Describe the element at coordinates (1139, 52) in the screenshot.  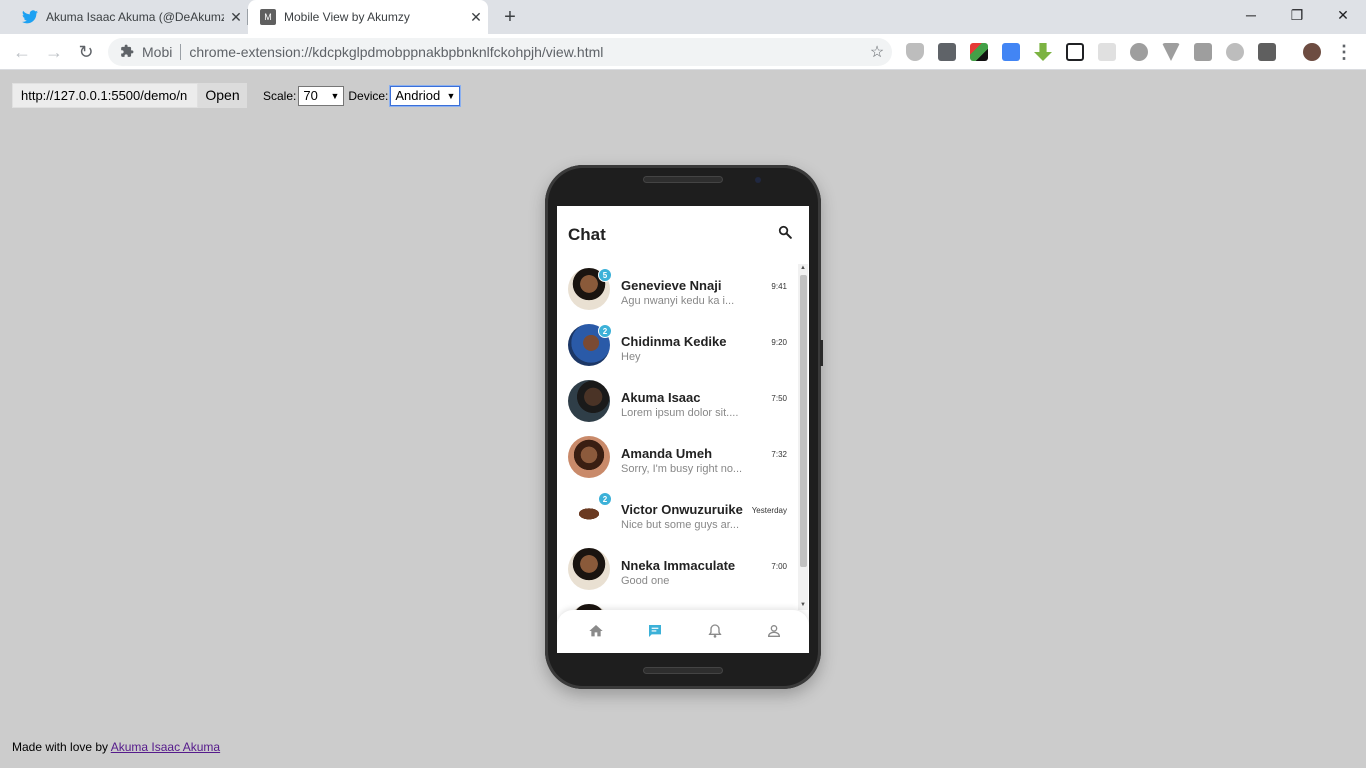
I see `compass-extension-icon` at that location.